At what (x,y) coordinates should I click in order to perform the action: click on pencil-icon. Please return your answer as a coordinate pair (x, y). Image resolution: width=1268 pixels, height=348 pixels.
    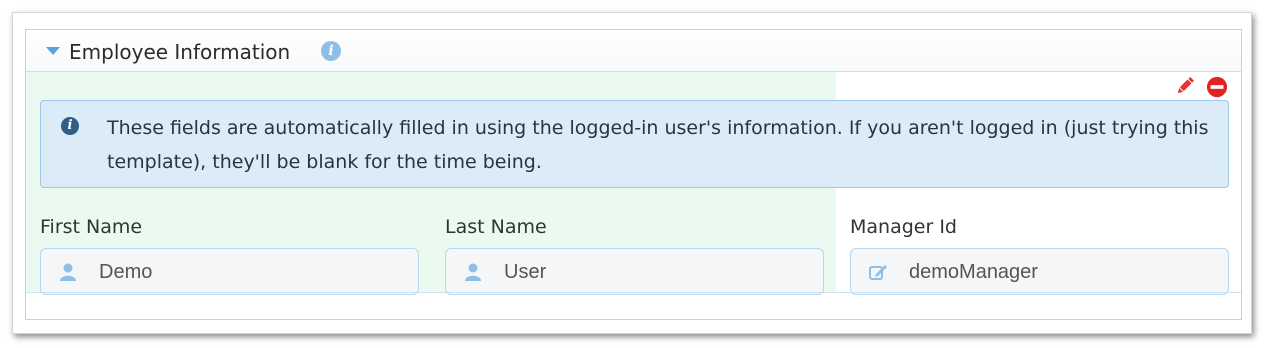
    Looking at the image, I should click on (1185, 86).